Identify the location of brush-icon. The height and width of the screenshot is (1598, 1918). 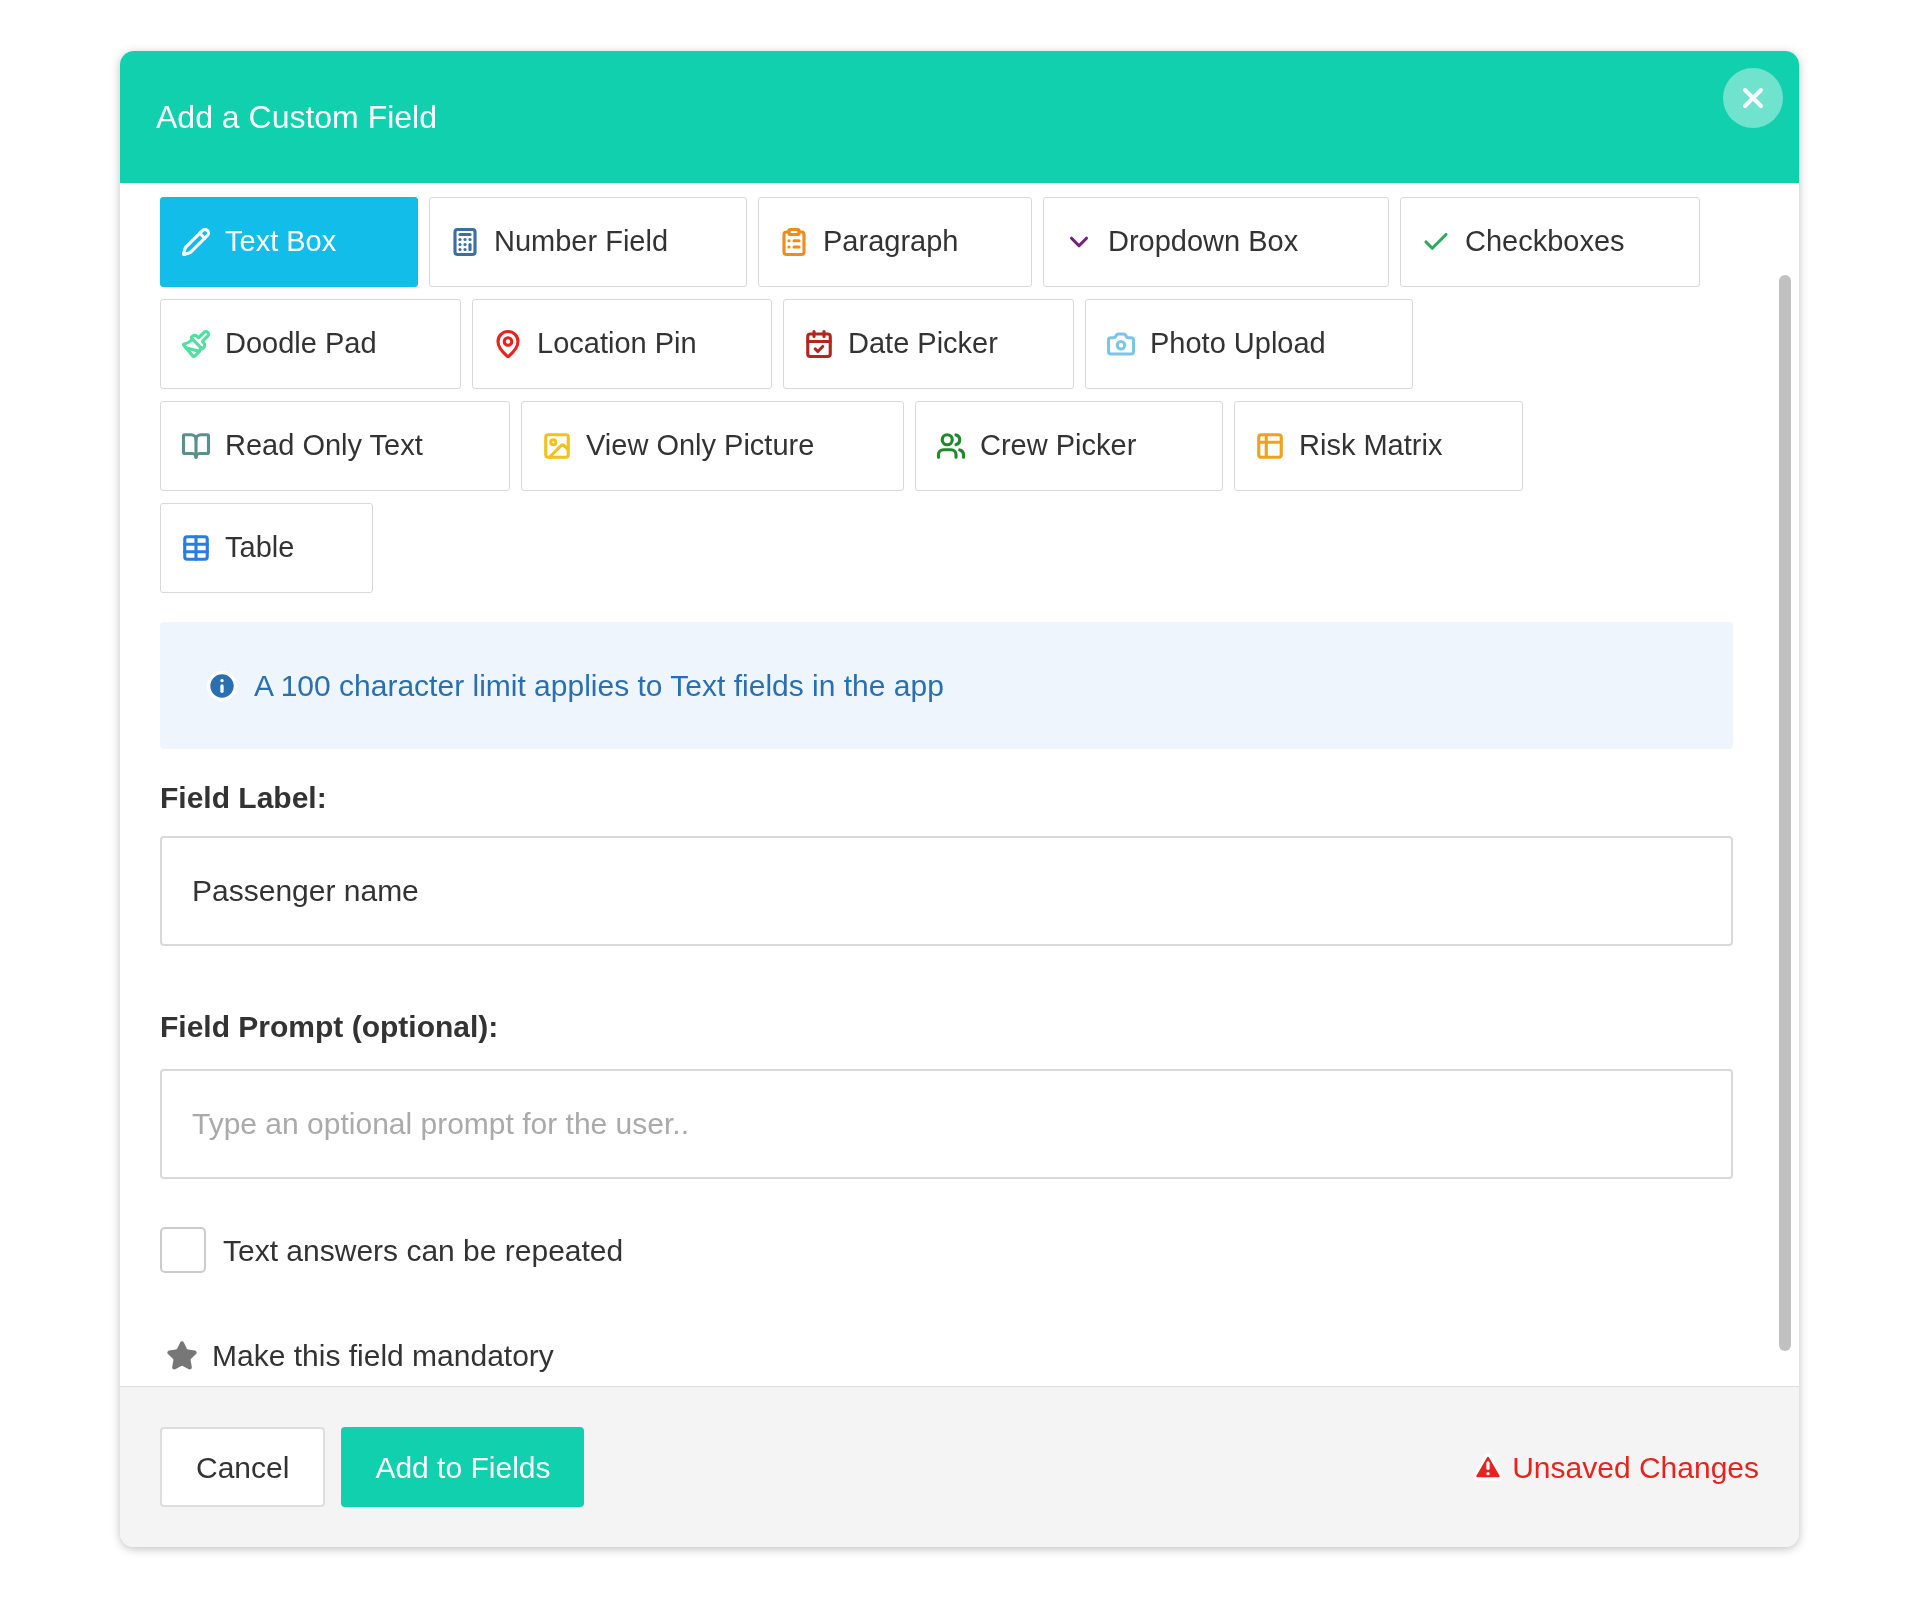
(196, 344).